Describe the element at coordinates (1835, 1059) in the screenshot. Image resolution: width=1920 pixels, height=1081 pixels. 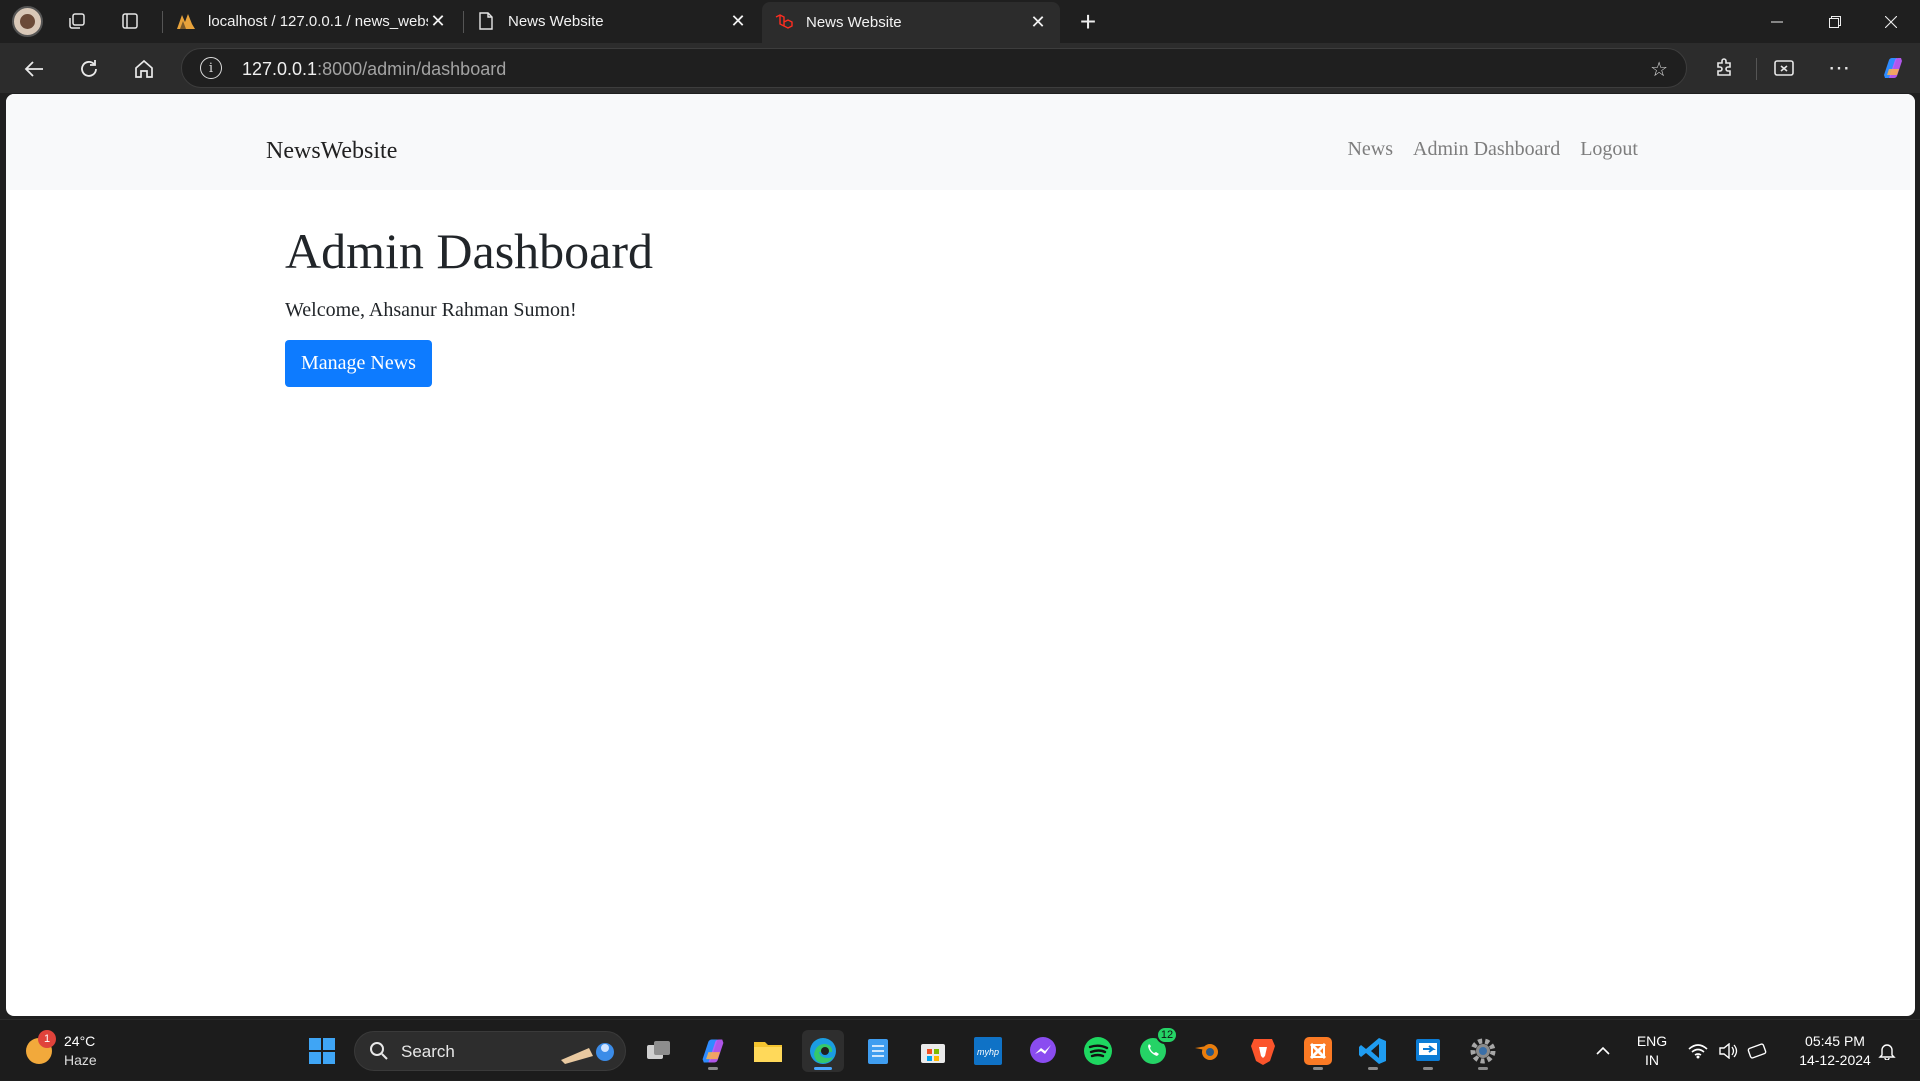
I see `clock-date: 14-12-2024` at that location.